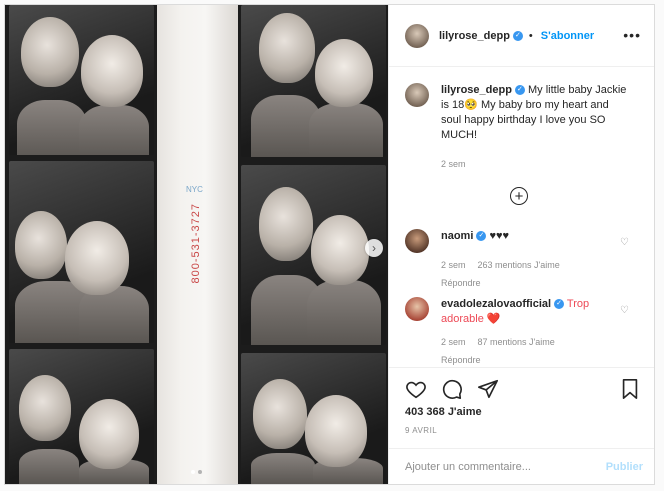 The image size is (664, 491). What do you see at coordinates (624, 467) in the screenshot?
I see `post-comment-button: Publier` at bounding box center [624, 467].